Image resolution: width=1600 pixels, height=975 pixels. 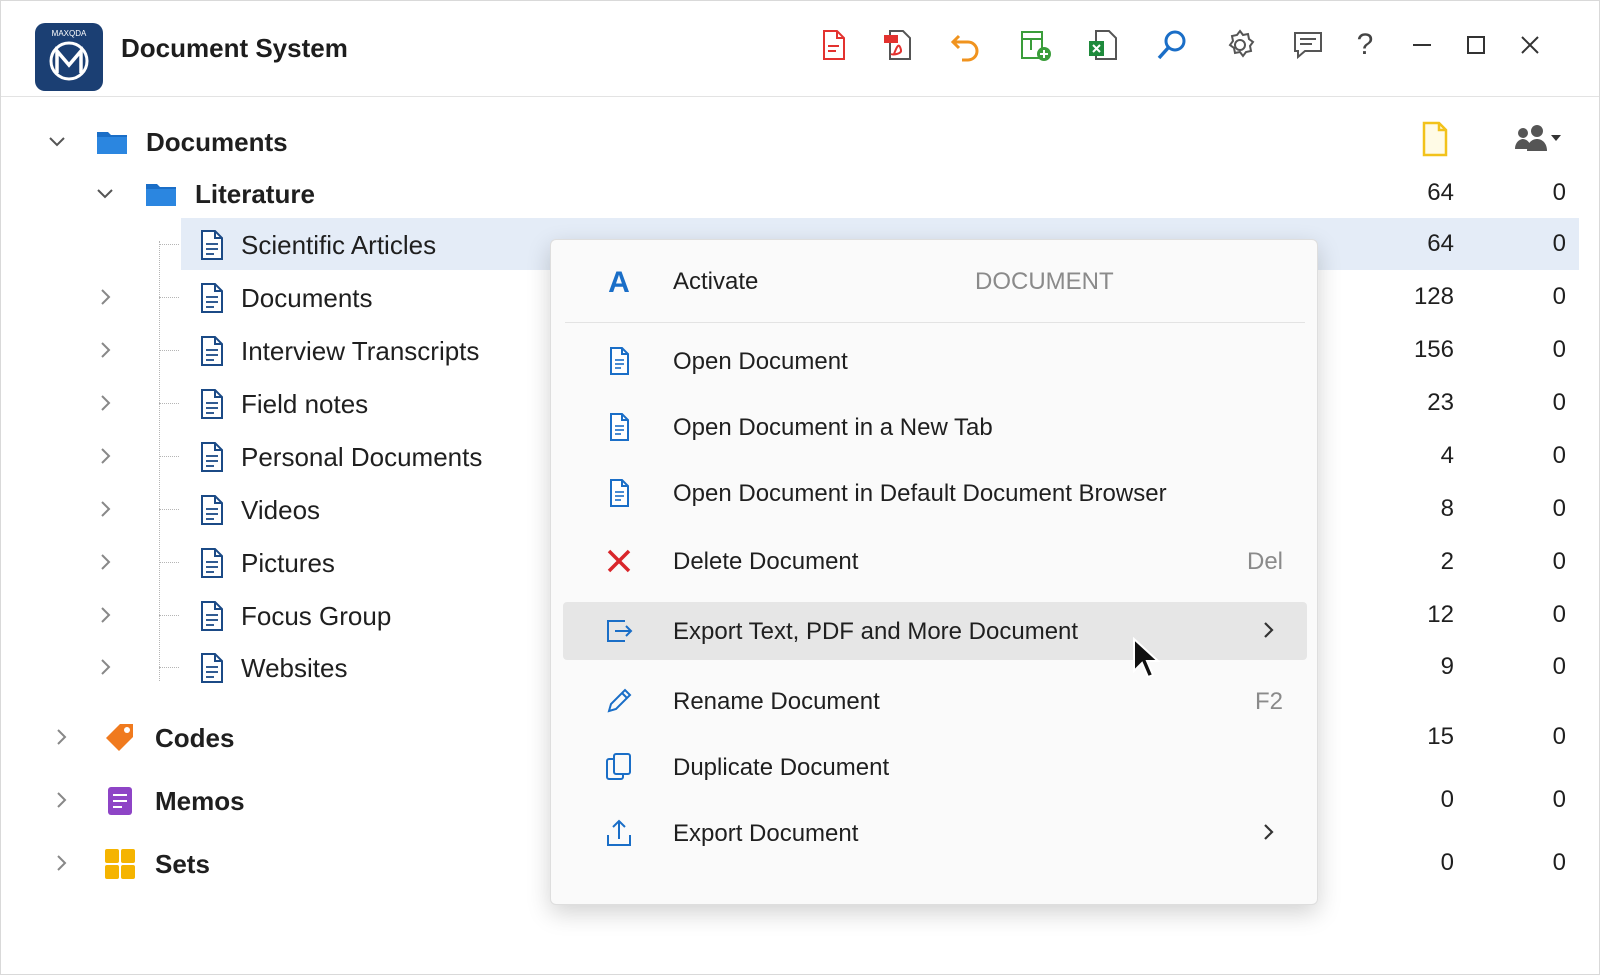 I want to click on tag-icon, so click(x=120, y=738).